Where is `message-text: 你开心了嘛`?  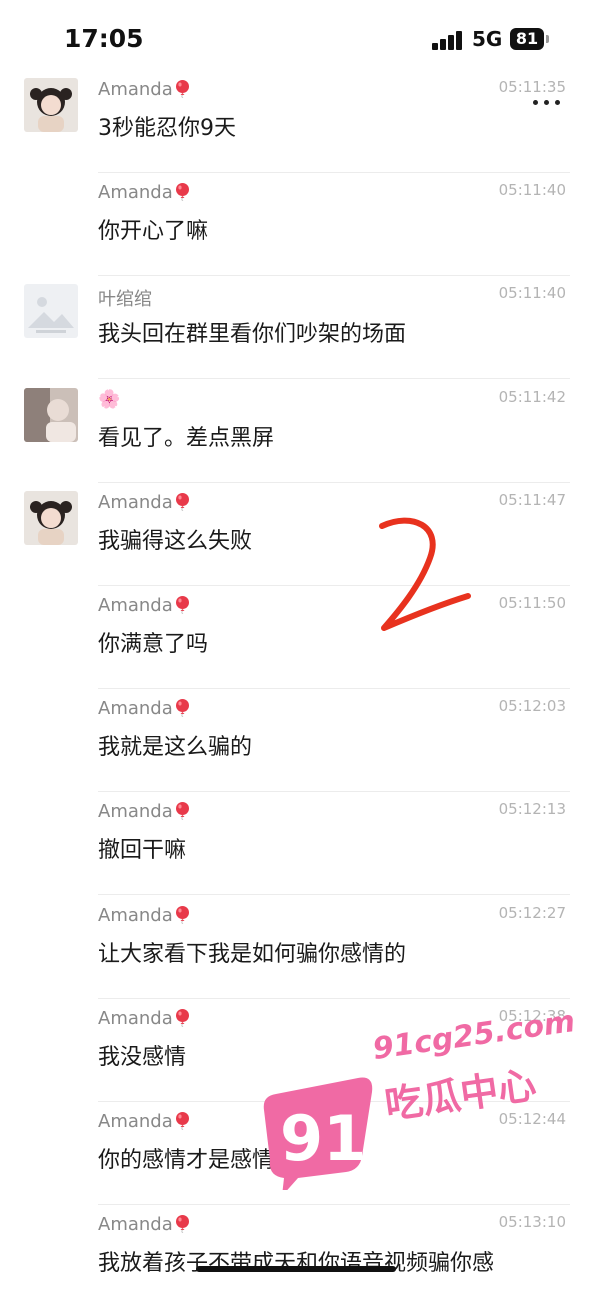 message-text: 你开心了嘛 is located at coordinates (153, 232).